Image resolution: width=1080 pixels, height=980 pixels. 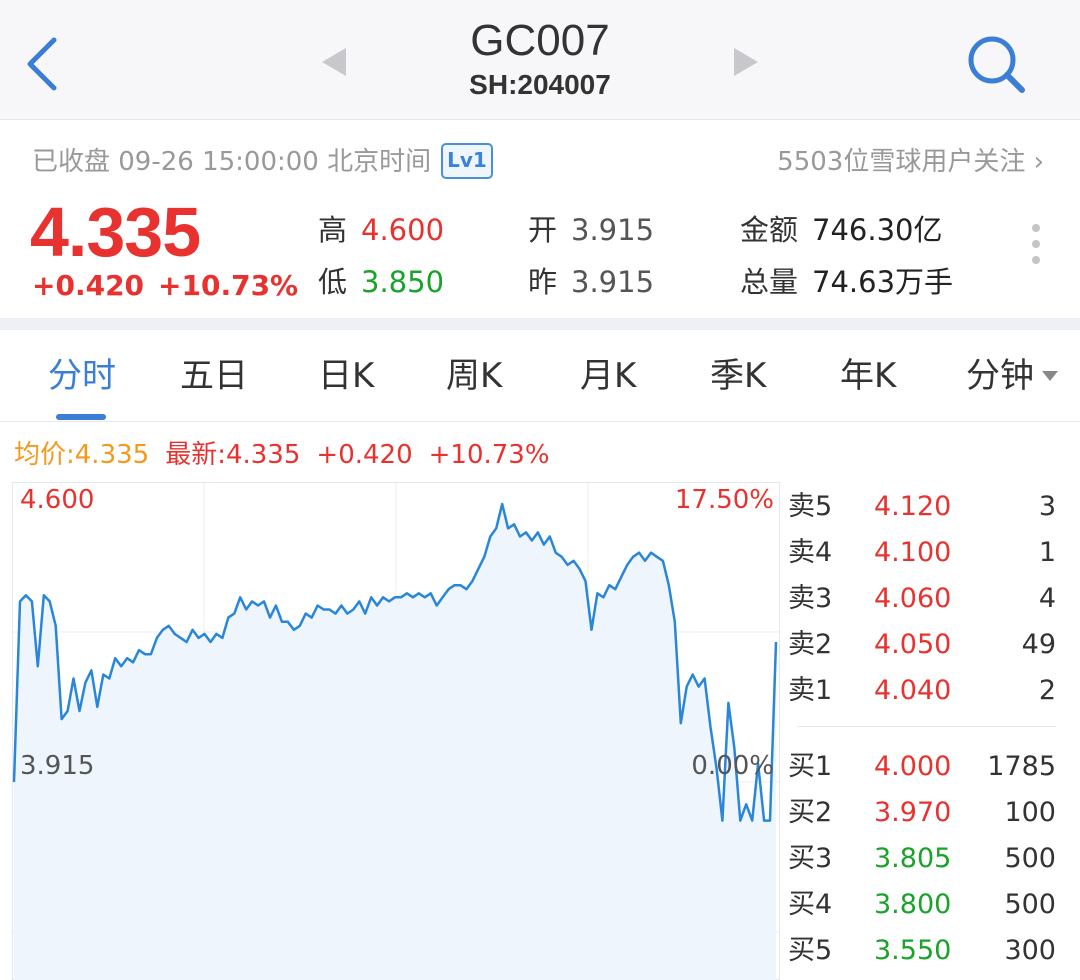 What do you see at coordinates (1047, 506) in the screenshot?
I see `ask-volume: 3` at bounding box center [1047, 506].